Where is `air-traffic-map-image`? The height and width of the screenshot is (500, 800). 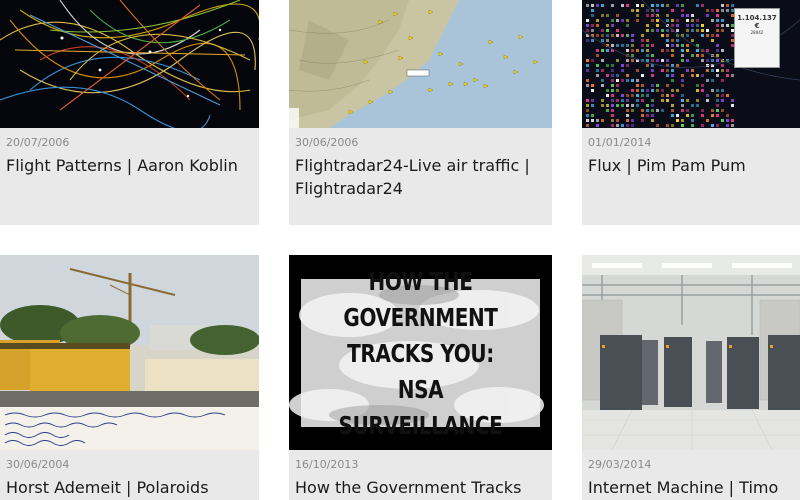
air-traffic-map-image is located at coordinates (420, 64).